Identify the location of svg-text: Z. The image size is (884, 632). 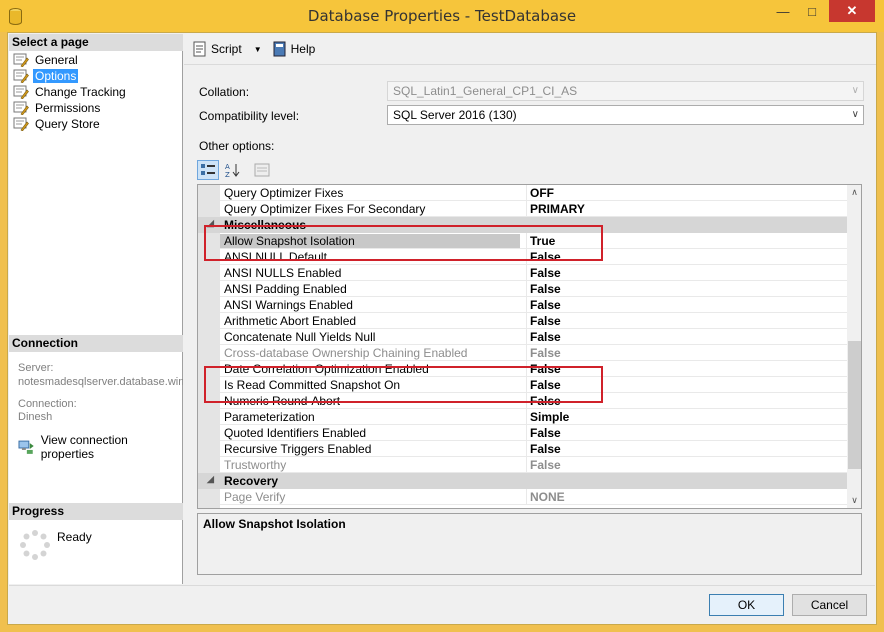
(227, 174).